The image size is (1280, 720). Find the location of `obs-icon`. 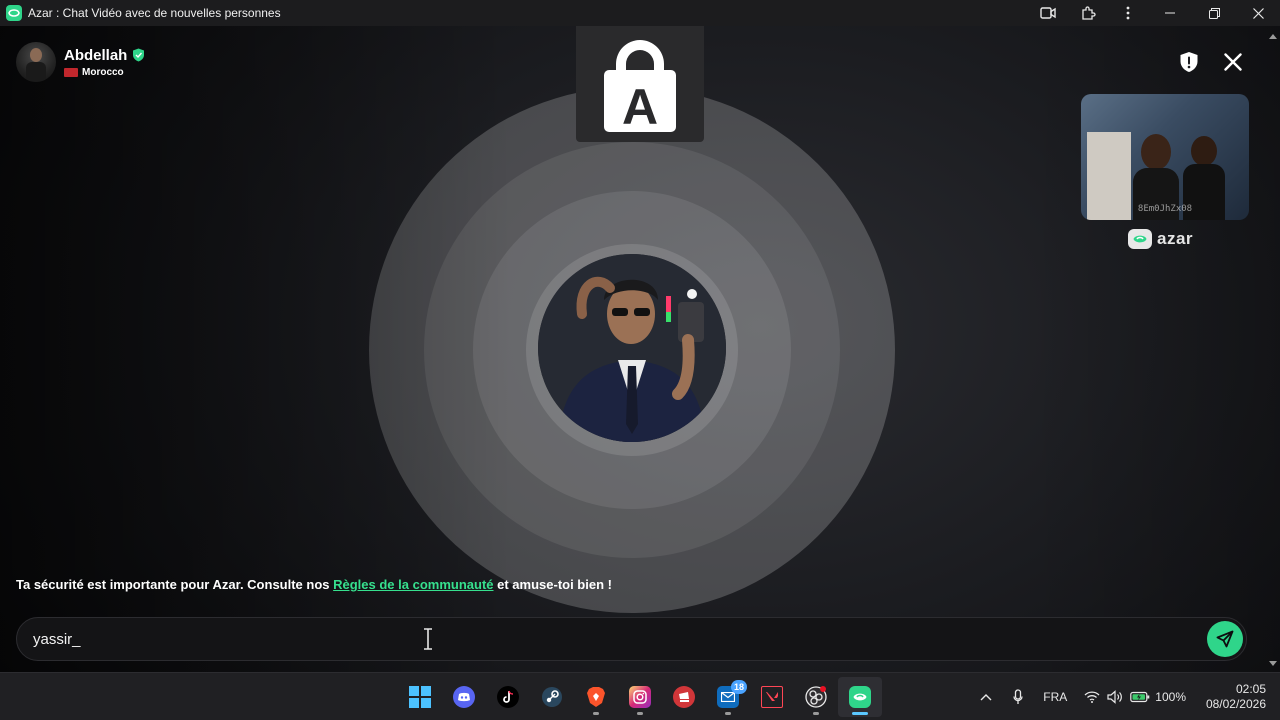

obs-icon is located at coordinates (816, 697).